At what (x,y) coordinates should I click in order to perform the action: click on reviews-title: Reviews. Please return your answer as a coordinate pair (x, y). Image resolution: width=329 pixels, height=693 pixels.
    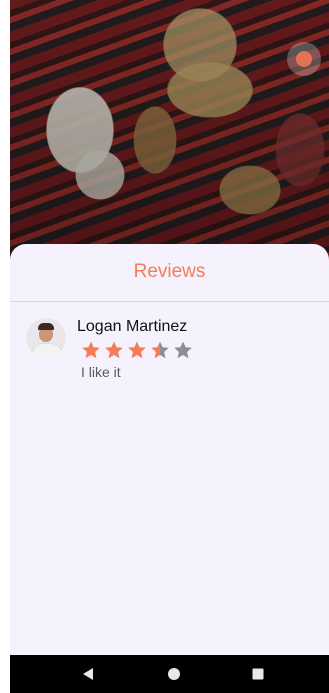
    Looking at the image, I should click on (169, 271).